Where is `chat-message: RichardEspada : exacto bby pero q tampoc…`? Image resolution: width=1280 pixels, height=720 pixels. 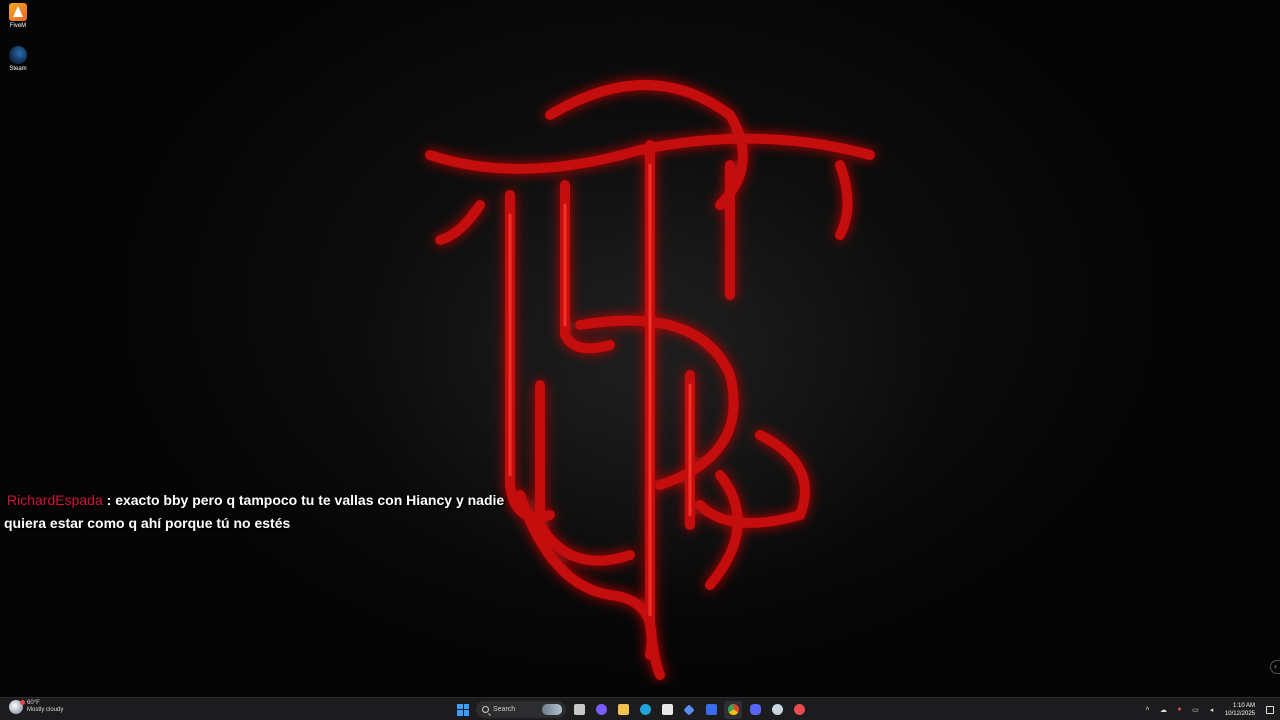 chat-message: RichardEspada : exacto bby pero q tampoc… is located at coordinates (264, 512).